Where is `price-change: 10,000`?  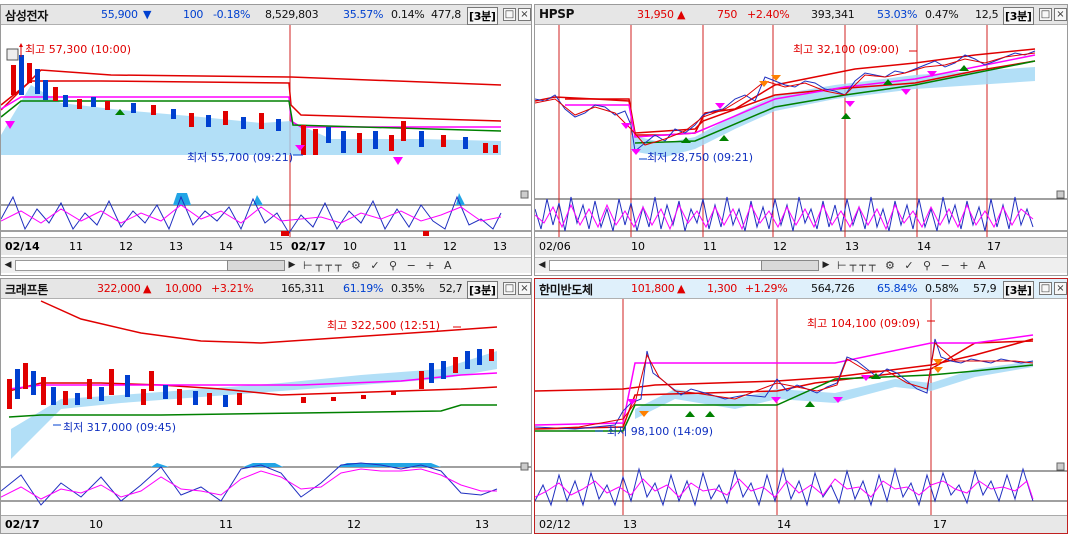 price-change: 10,000 is located at coordinates (183, 288).